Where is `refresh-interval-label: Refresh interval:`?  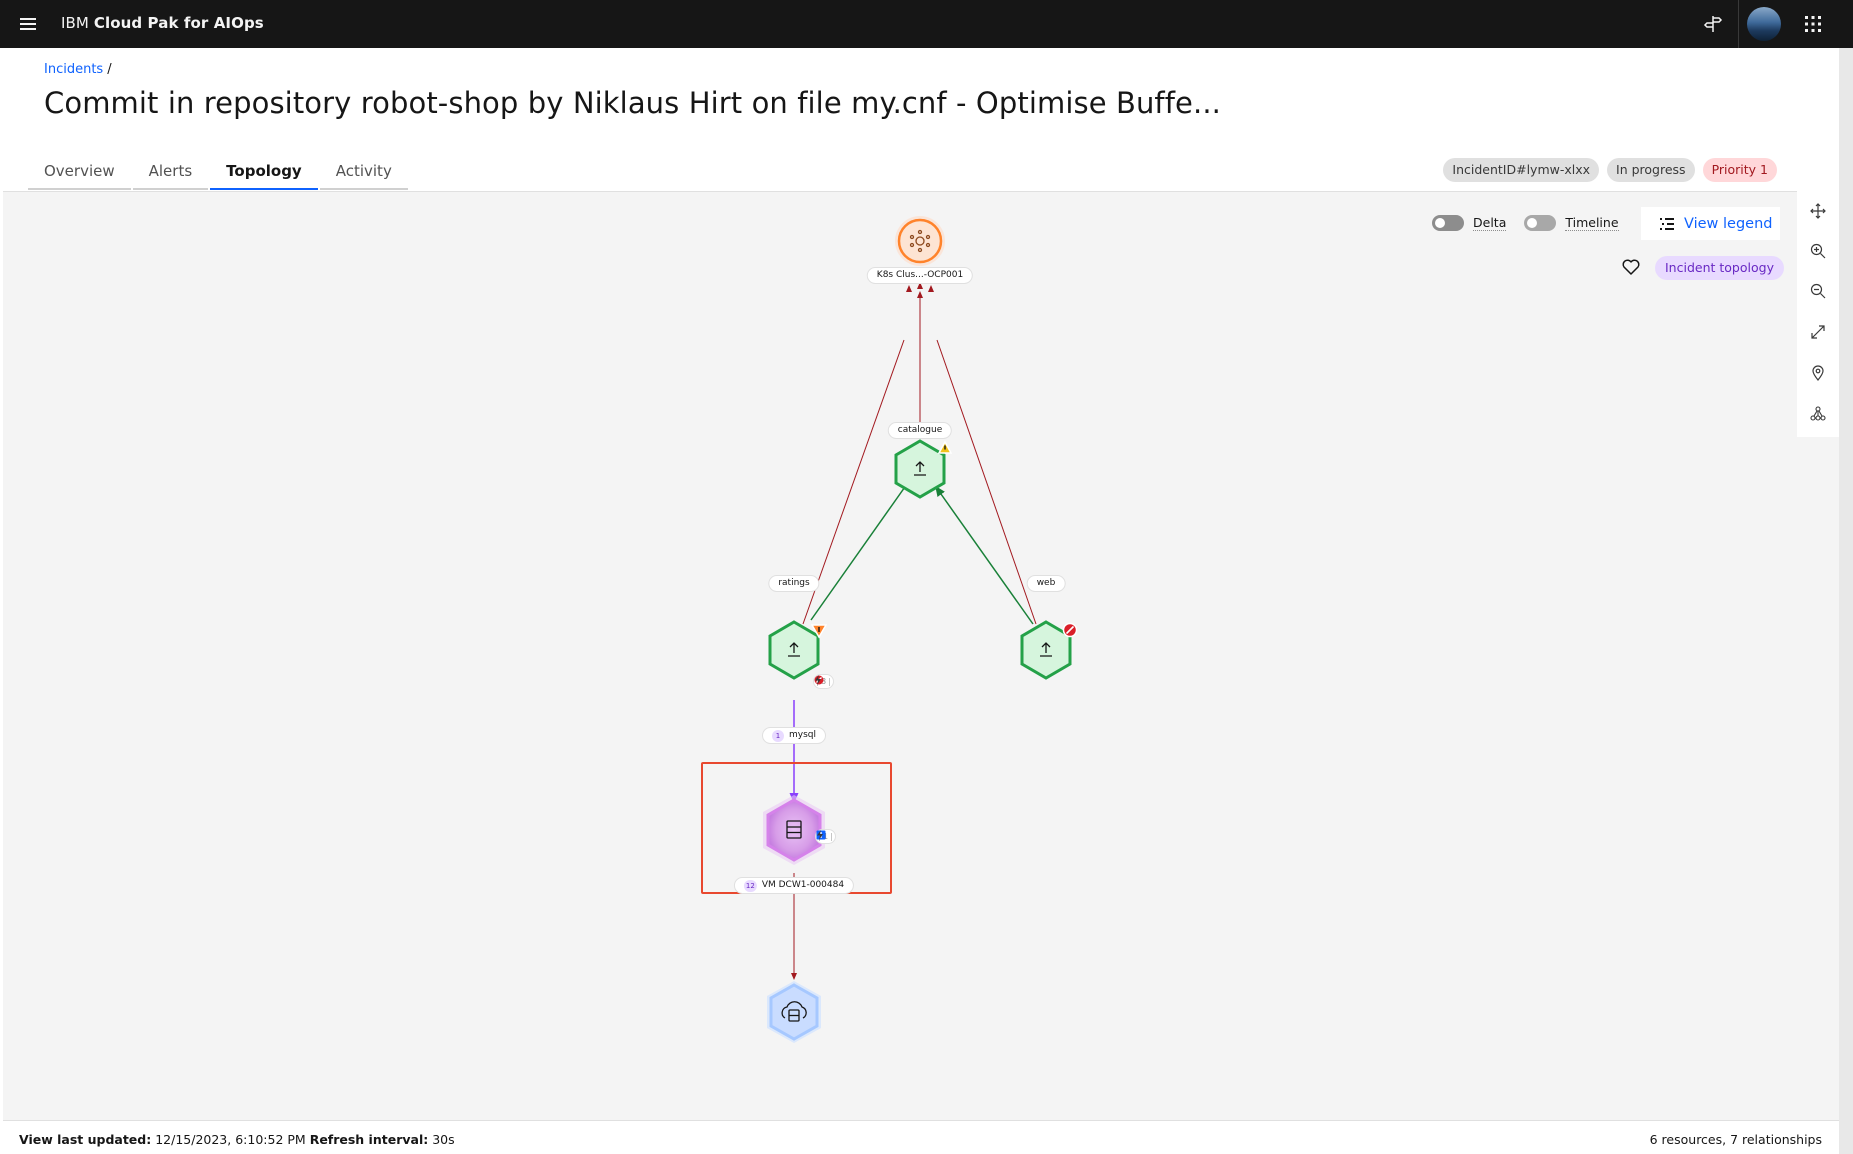 refresh-interval-label: Refresh interval: is located at coordinates (369, 1139).